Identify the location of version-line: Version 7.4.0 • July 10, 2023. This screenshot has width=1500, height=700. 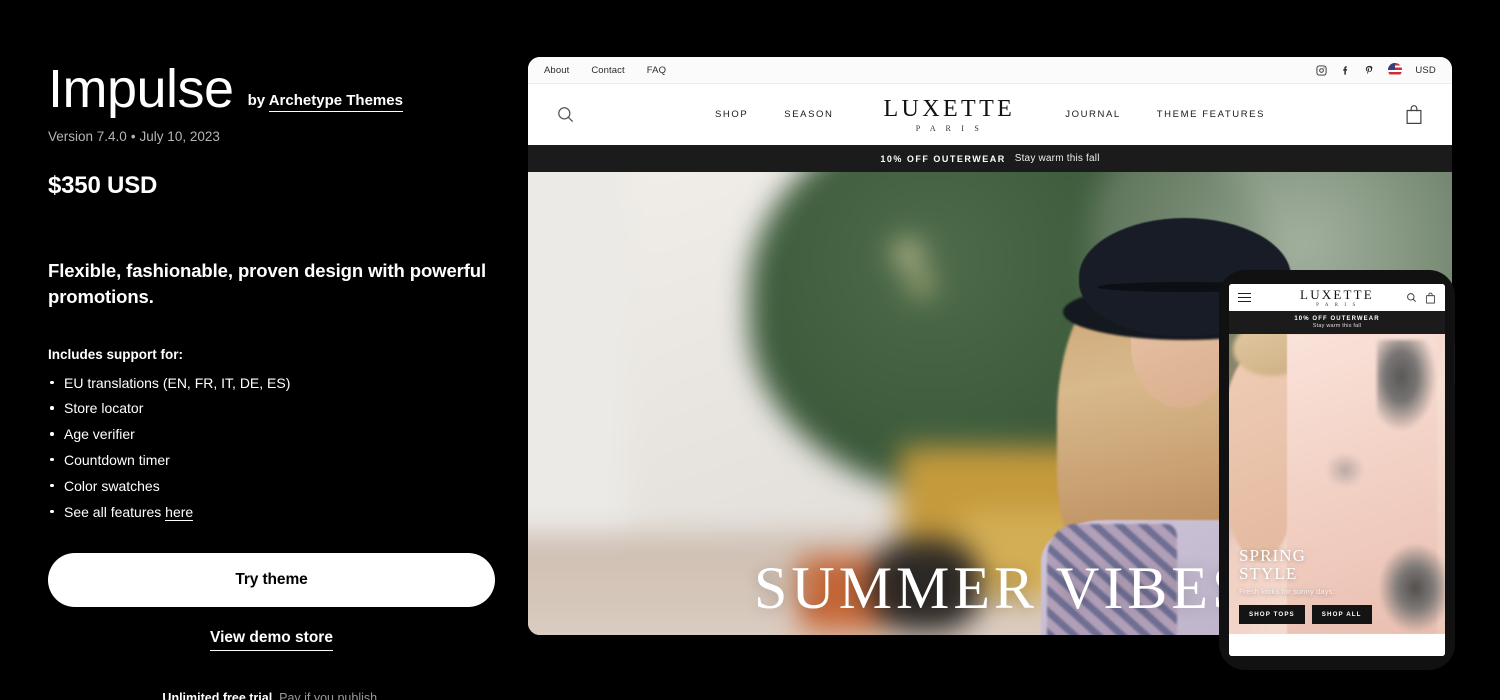
(274, 136).